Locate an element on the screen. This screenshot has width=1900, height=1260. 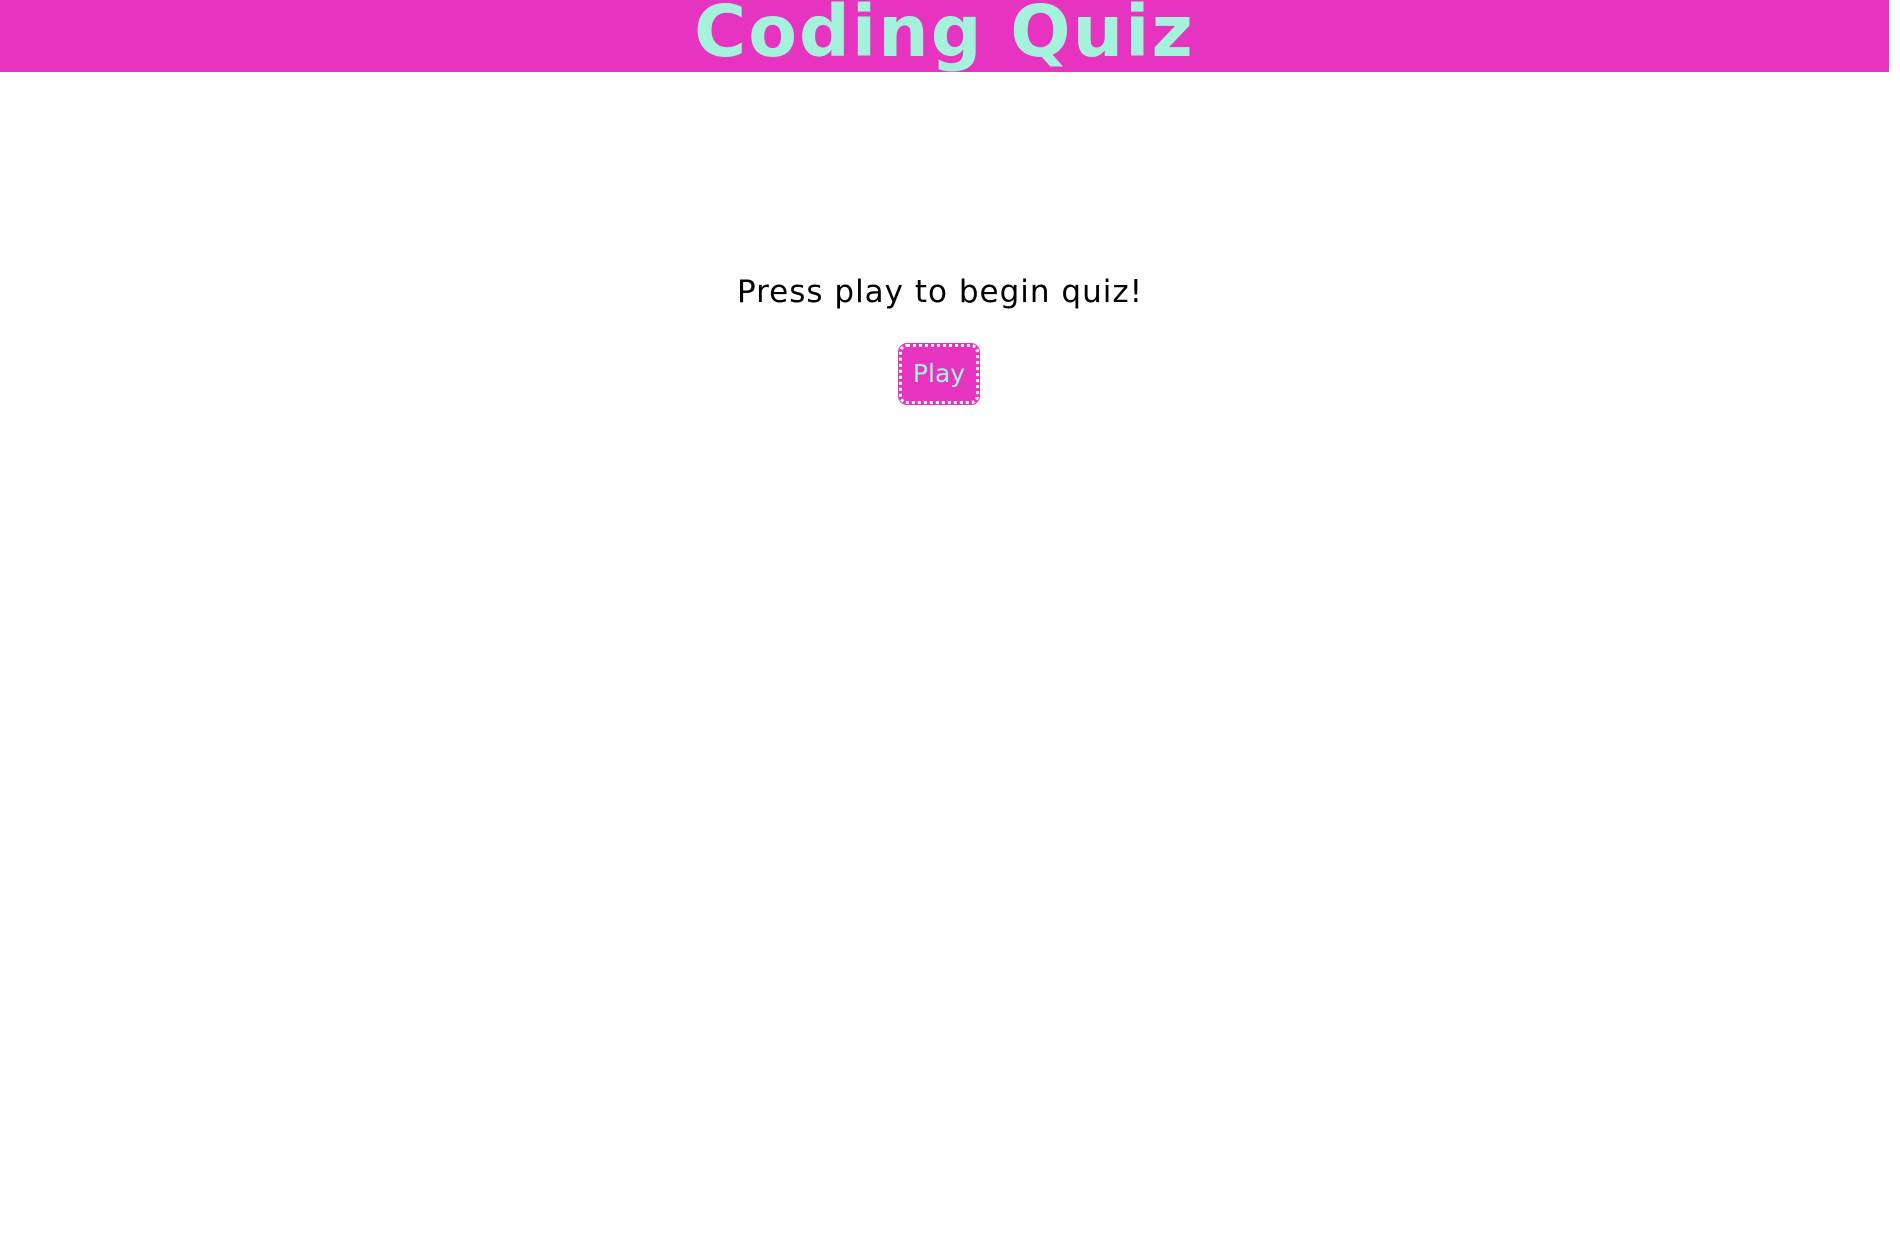
page-title: Coding Quiz is located at coordinates (944, 36).